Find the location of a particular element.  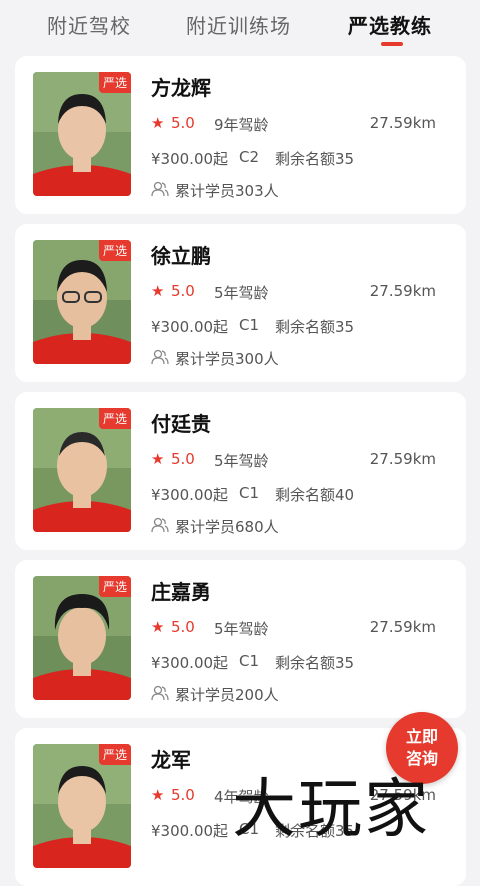

coach-name: 徐立鹏 is located at coordinates (181, 256).